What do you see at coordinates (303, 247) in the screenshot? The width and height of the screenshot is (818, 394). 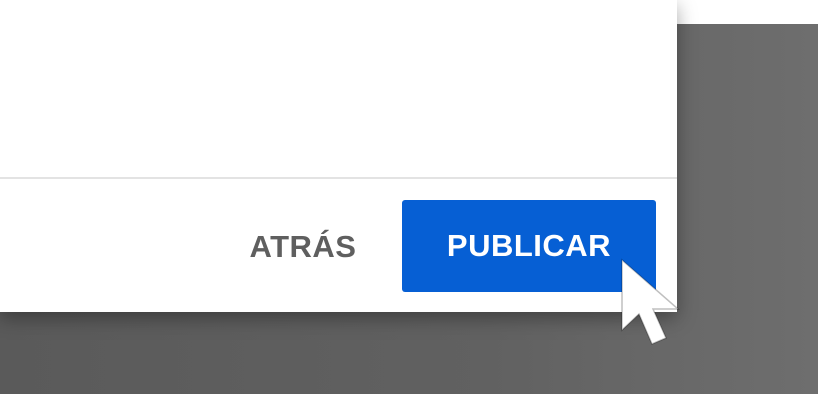 I see `back-button: ATRÁS` at bounding box center [303, 247].